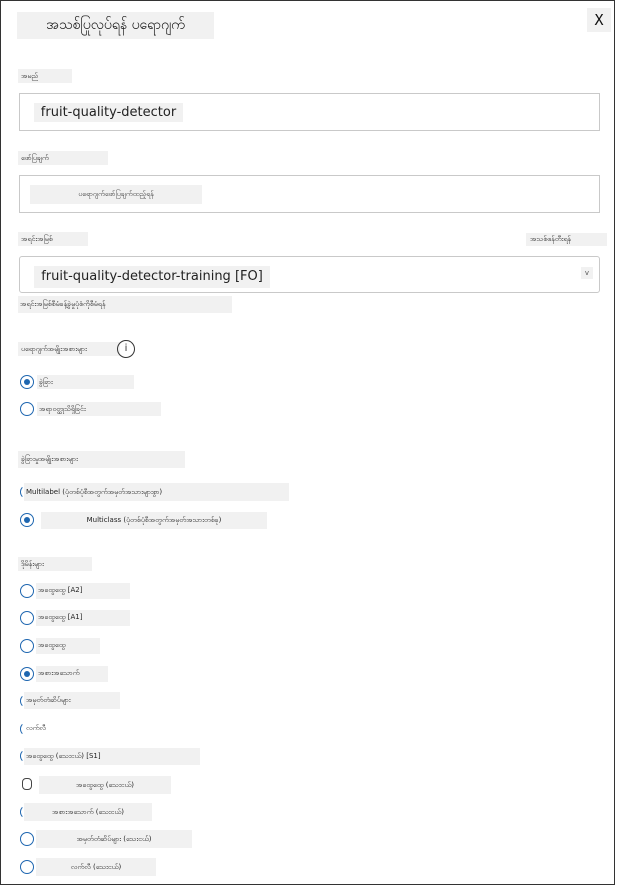  What do you see at coordinates (27, 867) in the screenshot?
I see `radio-domain-retail-compact` at bounding box center [27, 867].